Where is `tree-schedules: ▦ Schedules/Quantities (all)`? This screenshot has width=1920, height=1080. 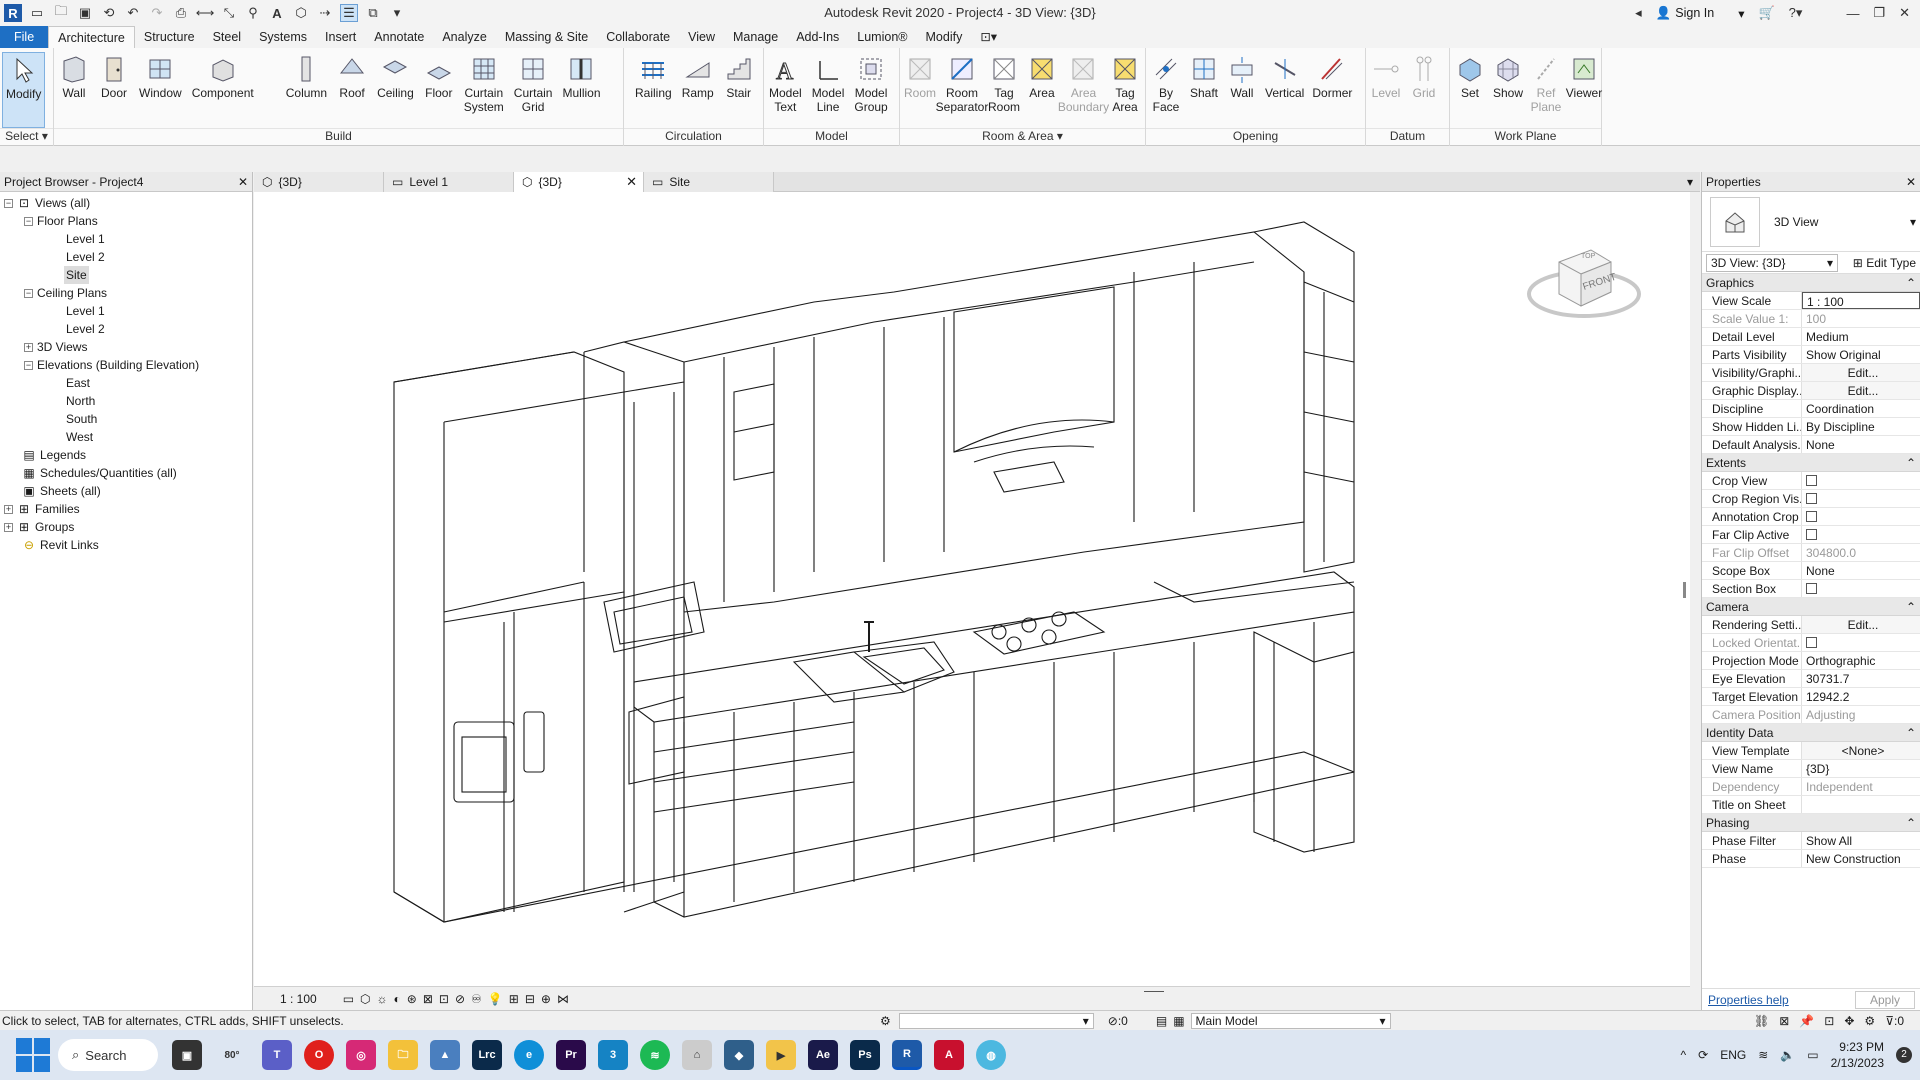 tree-schedules: ▦ Schedules/Quantities (all) is located at coordinates (126, 473).